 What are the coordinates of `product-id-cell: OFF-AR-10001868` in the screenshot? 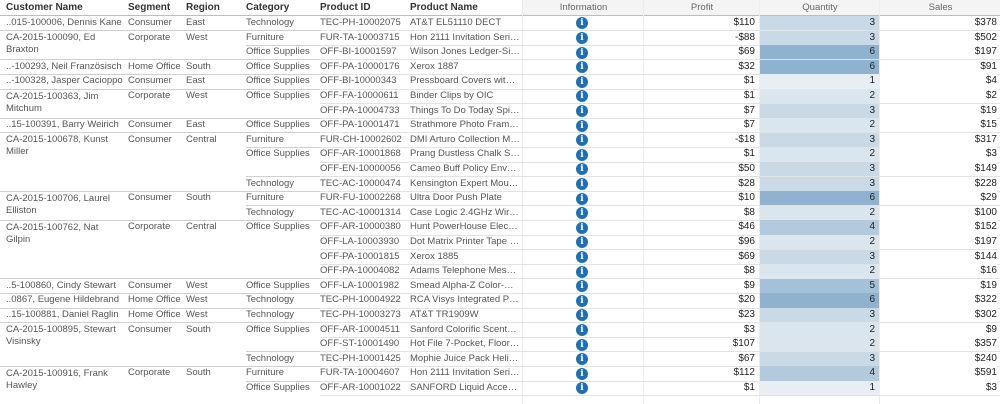 It's located at (364, 154).